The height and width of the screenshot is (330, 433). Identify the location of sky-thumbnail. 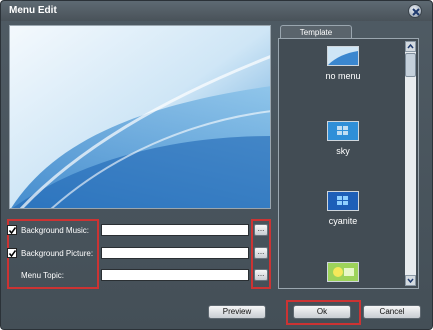
(343, 131).